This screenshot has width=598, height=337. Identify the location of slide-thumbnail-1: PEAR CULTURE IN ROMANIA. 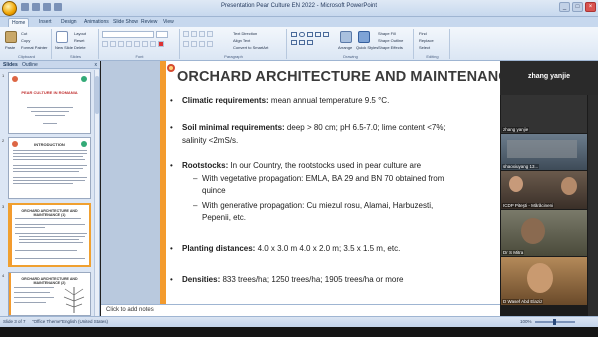
(49, 103).